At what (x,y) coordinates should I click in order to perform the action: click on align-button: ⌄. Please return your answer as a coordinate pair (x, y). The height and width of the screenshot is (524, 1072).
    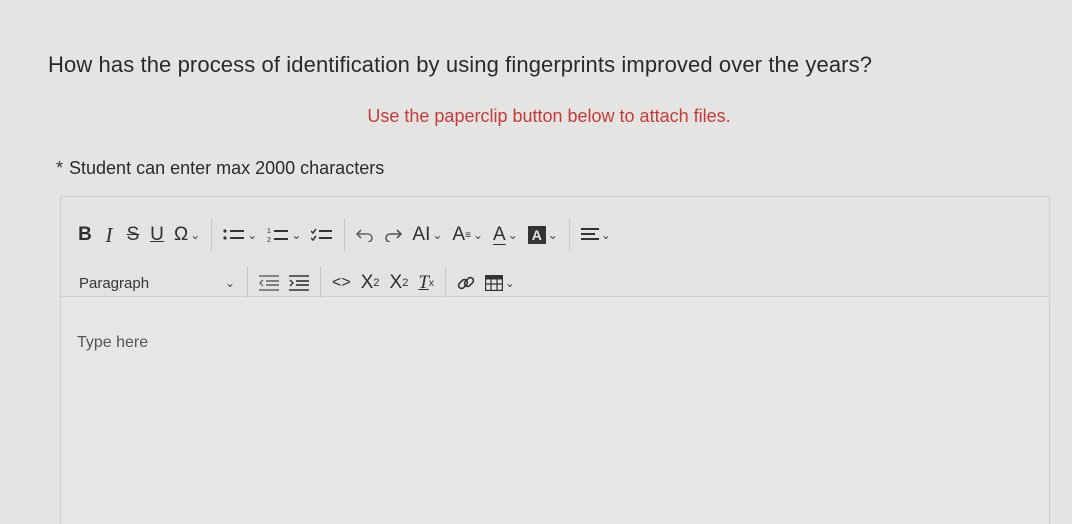
    Looking at the image, I should click on (596, 235).